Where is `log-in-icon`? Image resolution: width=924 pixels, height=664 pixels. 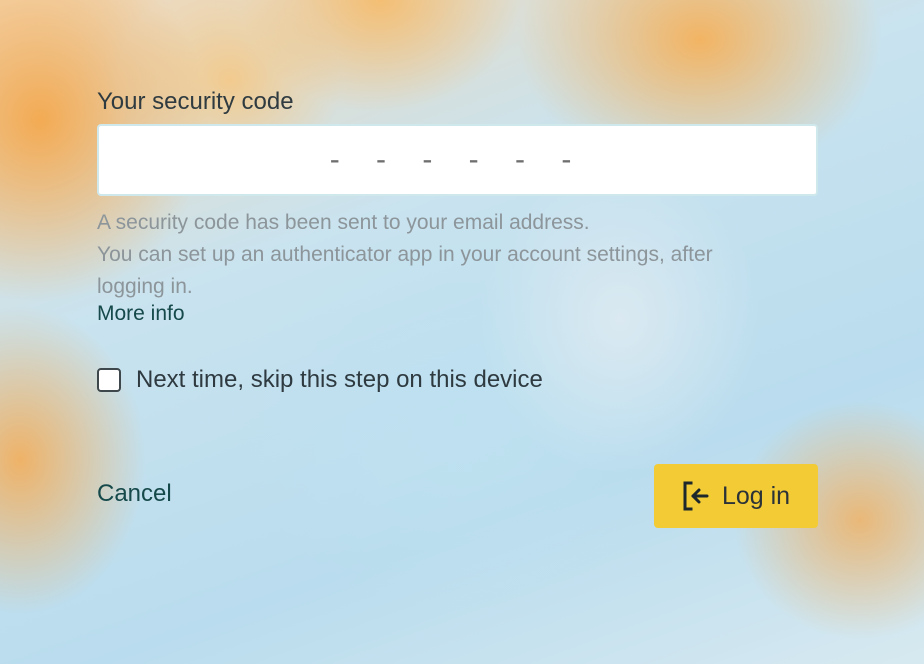 log-in-icon is located at coordinates (696, 496).